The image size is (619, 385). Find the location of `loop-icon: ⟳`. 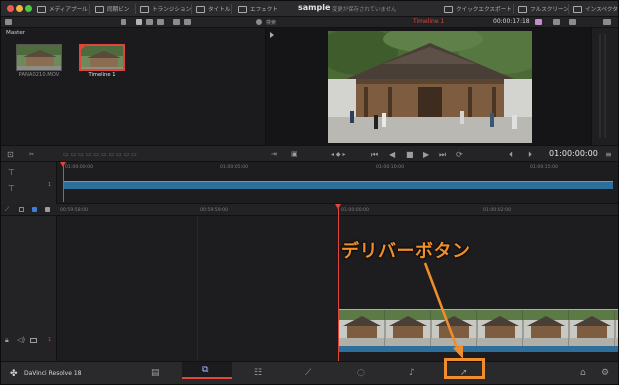

loop-icon: ⟳ is located at coordinates (459, 154).